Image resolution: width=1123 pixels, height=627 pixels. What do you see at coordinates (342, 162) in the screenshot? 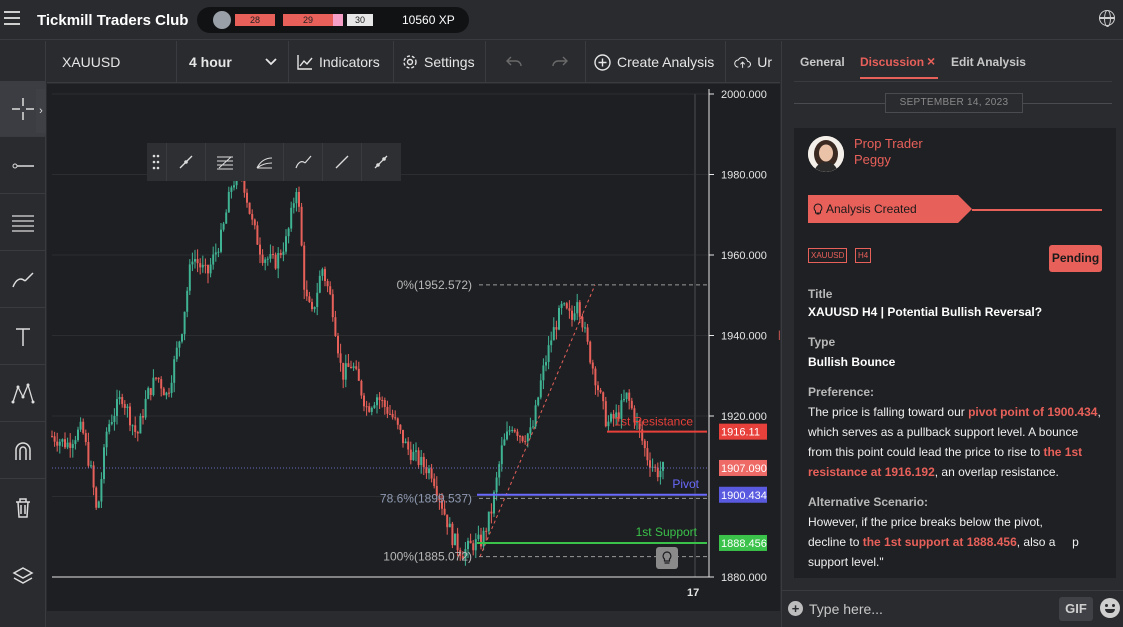
I see `ray-tool` at bounding box center [342, 162].